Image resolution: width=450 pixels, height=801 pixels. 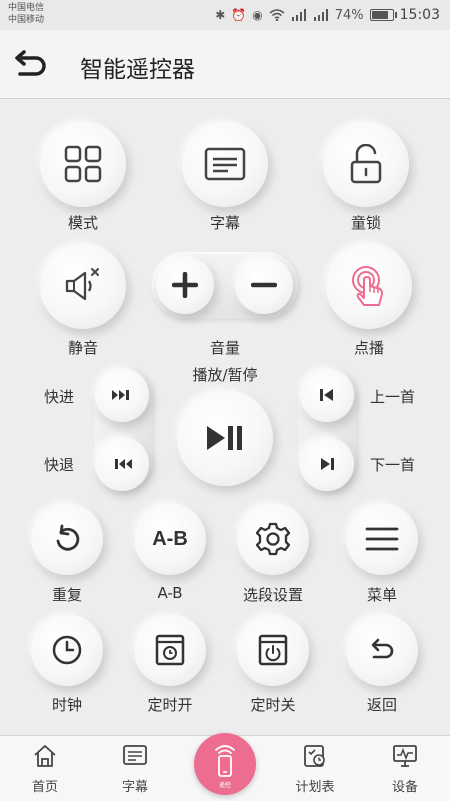 What do you see at coordinates (381, 595) in the screenshot?
I see `menu-label: 菜单` at bounding box center [381, 595].